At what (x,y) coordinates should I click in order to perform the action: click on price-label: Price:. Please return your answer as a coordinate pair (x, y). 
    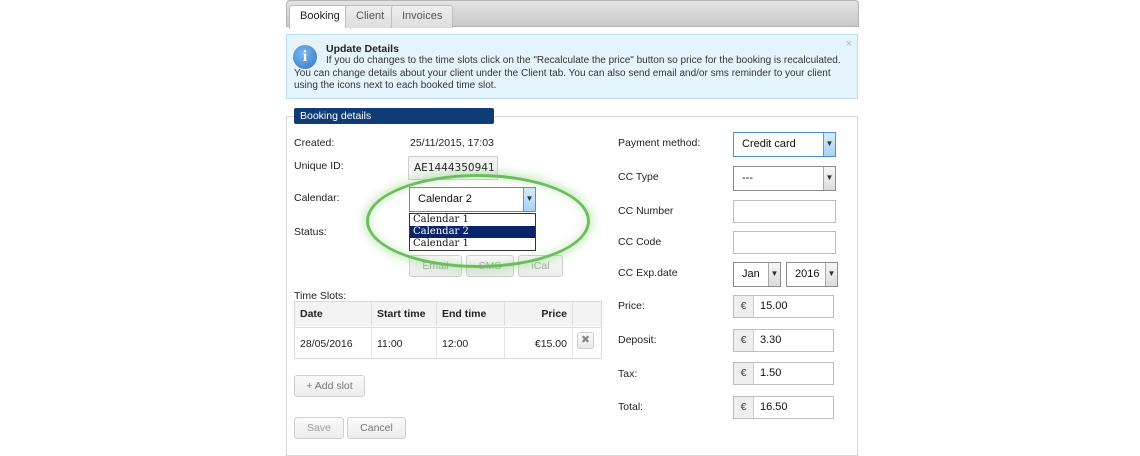
    Looking at the image, I should click on (631, 306).